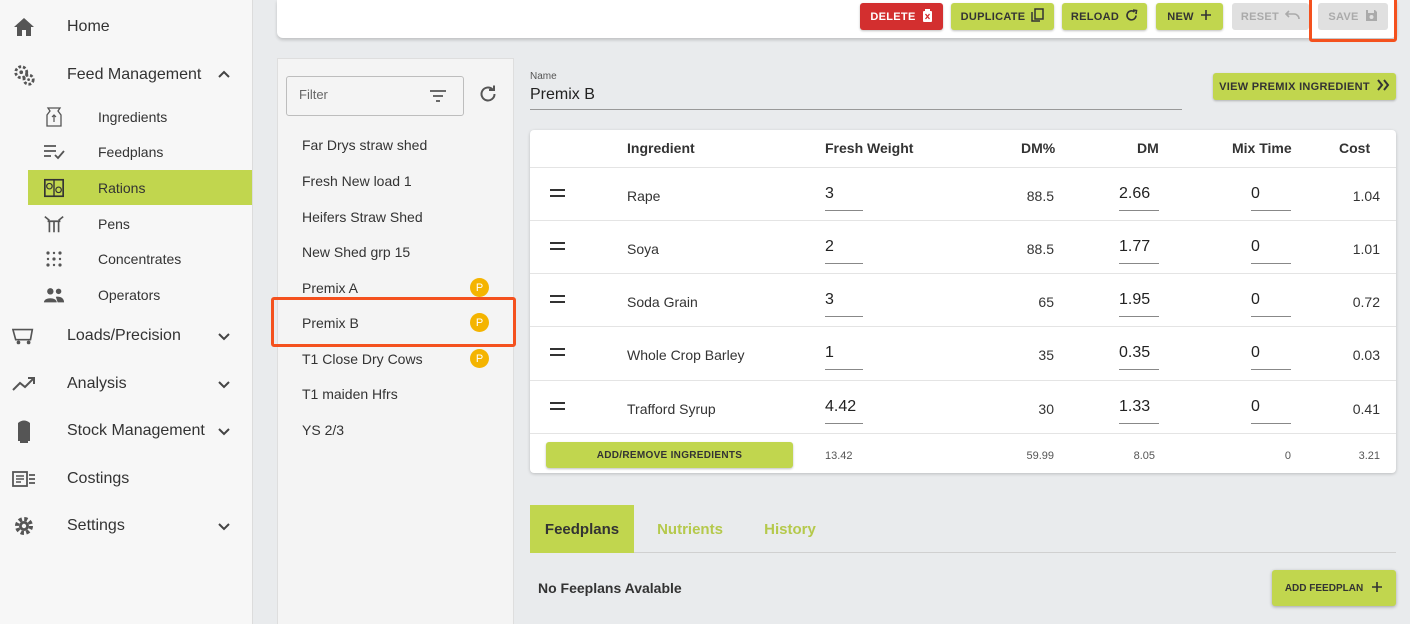  I want to click on nav-settings: Settings, so click(126, 526).